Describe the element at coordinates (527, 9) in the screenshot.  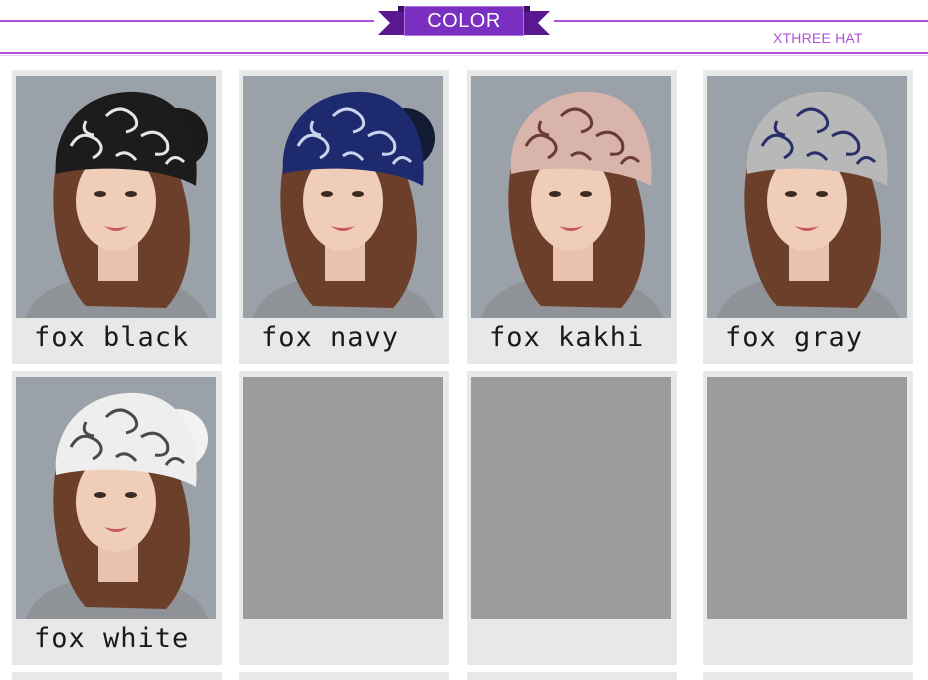
I see `ribbon-fold-right` at that location.